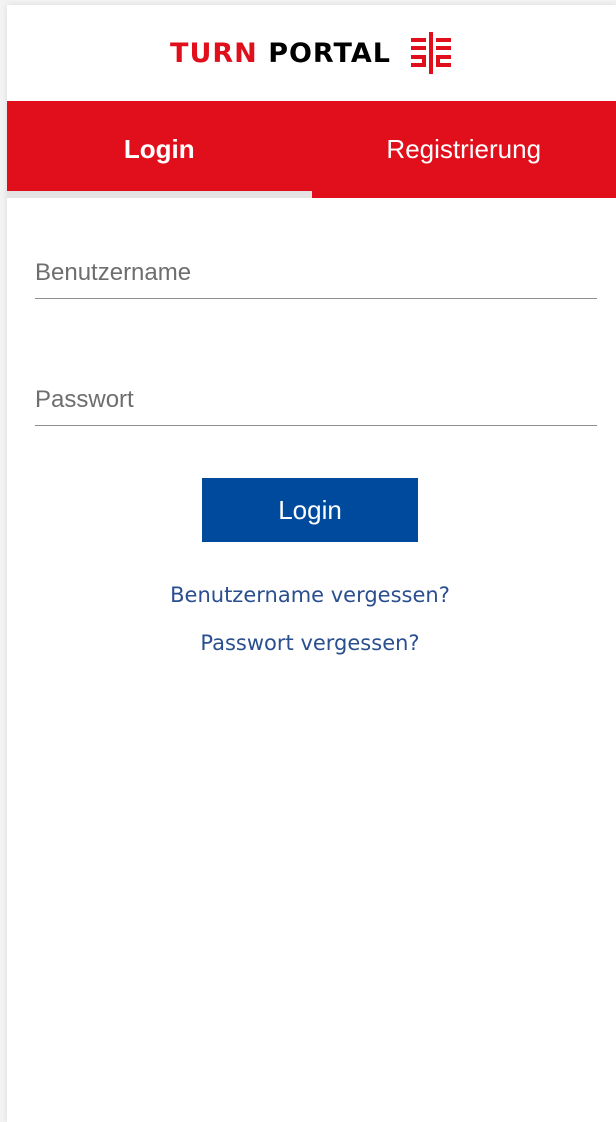  Describe the element at coordinates (310, 643) in the screenshot. I see `forgot-password-link: Passwort vergessen?` at that location.